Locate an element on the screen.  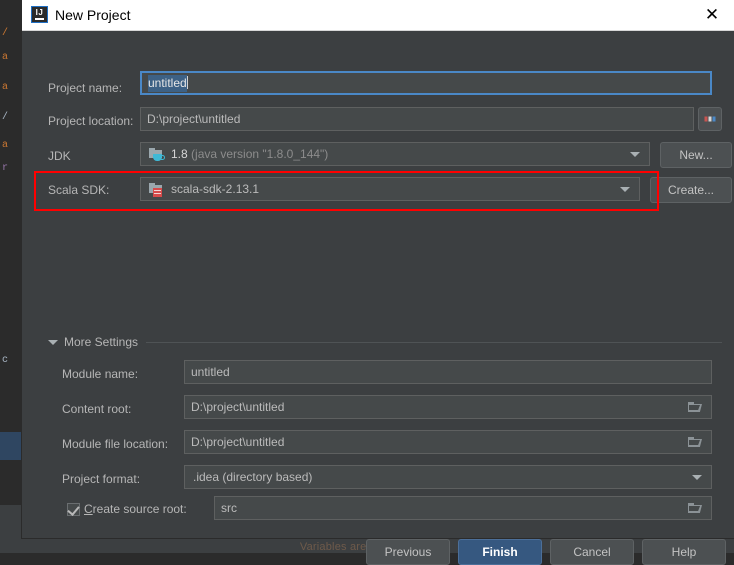
content-root-input: D:\project\untitled is located at coordinates (448, 407).